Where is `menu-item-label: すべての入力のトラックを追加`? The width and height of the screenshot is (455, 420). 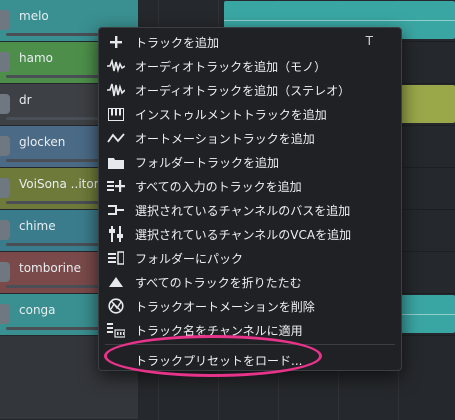 menu-item-label: すべての入力のトラックを追加 is located at coordinates (218, 187).